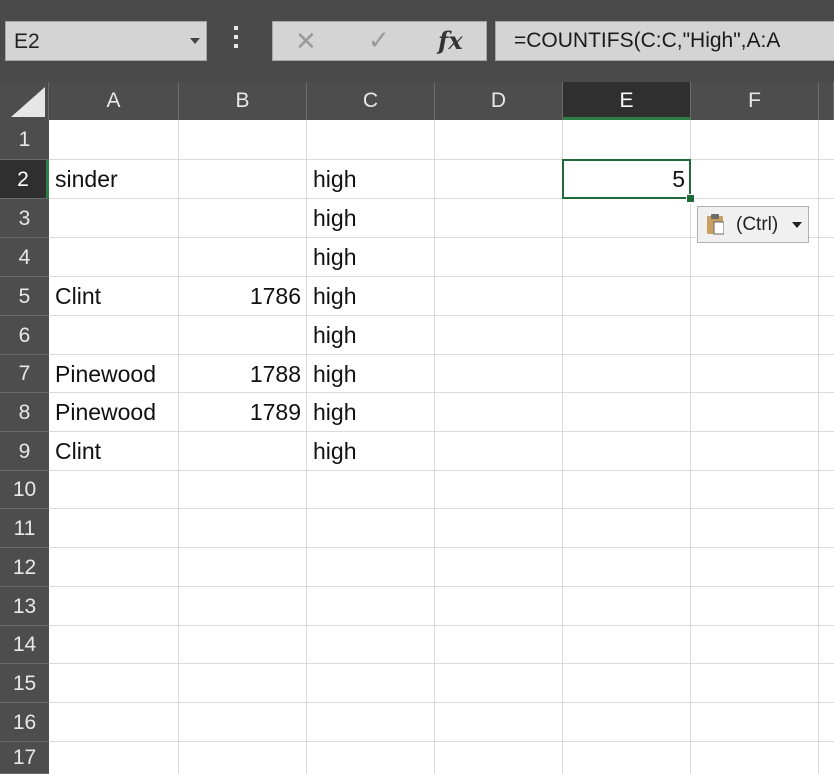 This screenshot has height=774, width=834. What do you see at coordinates (24, 140) in the screenshot?
I see `row-header-1: 1` at bounding box center [24, 140].